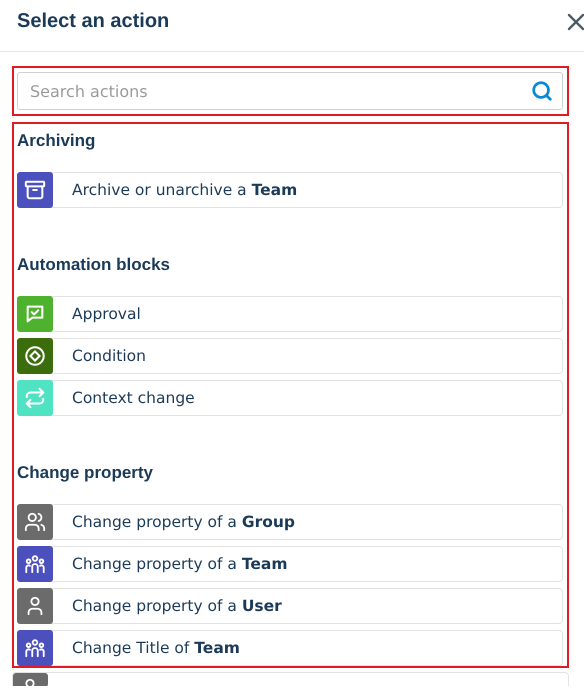 The height and width of the screenshot is (692, 584). What do you see at coordinates (290, 648) in the screenshot?
I see `action-item: Change Title of Team` at bounding box center [290, 648].